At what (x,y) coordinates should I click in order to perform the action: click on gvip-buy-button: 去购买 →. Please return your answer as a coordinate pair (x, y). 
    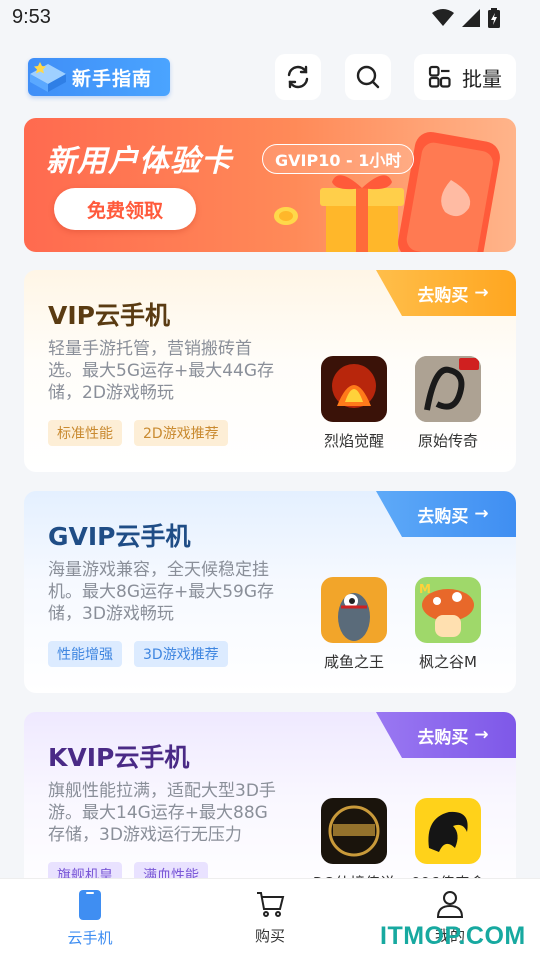
    Looking at the image, I should click on (446, 514).